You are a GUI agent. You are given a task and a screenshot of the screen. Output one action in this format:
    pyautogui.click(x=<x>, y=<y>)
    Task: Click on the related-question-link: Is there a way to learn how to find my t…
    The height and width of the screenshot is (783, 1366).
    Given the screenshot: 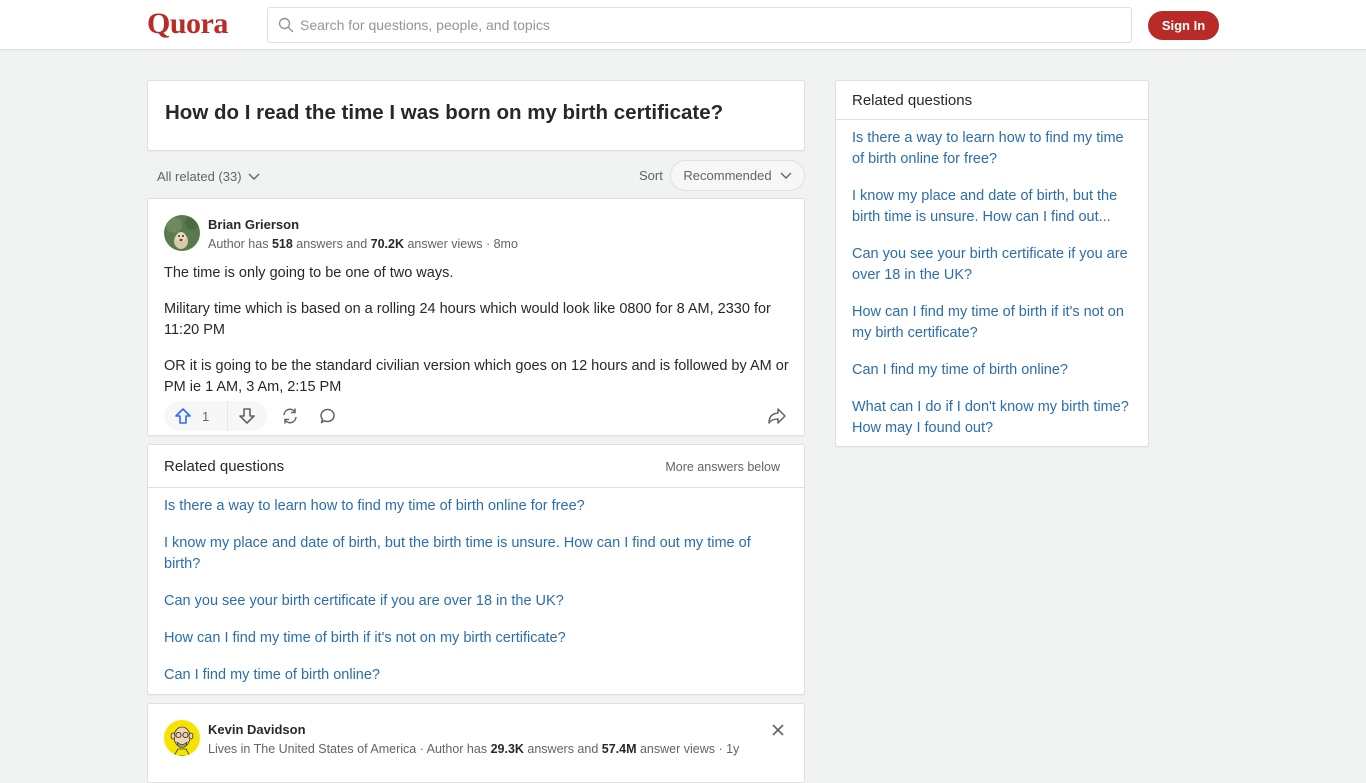 What is the action you would take?
    pyautogui.click(x=476, y=506)
    